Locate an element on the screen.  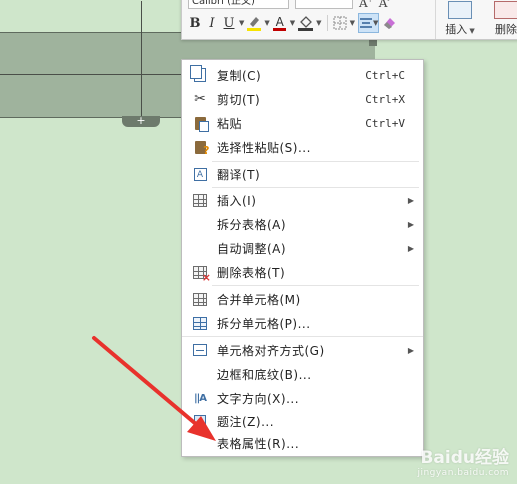
watermark-text: Baidu经验 is located at coordinates (464, 458).